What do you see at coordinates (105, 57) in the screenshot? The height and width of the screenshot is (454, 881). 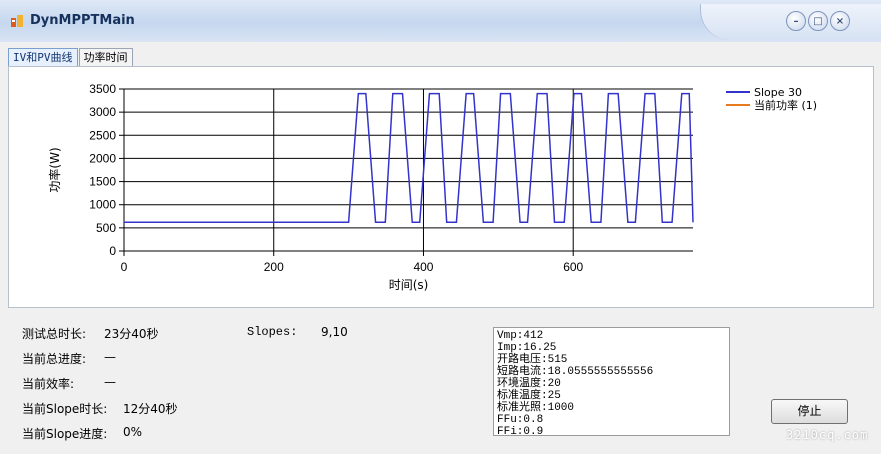 I see `tab-power-time: 功率时间` at bounding box center [105, 57].